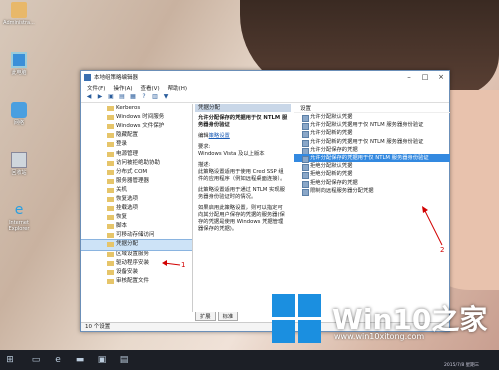 The height and width of the screenshot is (370, 499). What do you see at coordinates (124, 360) in the screenshot?
I see `policy-editor-taskbar-icon: ▤` at bounding box center [124, 360].